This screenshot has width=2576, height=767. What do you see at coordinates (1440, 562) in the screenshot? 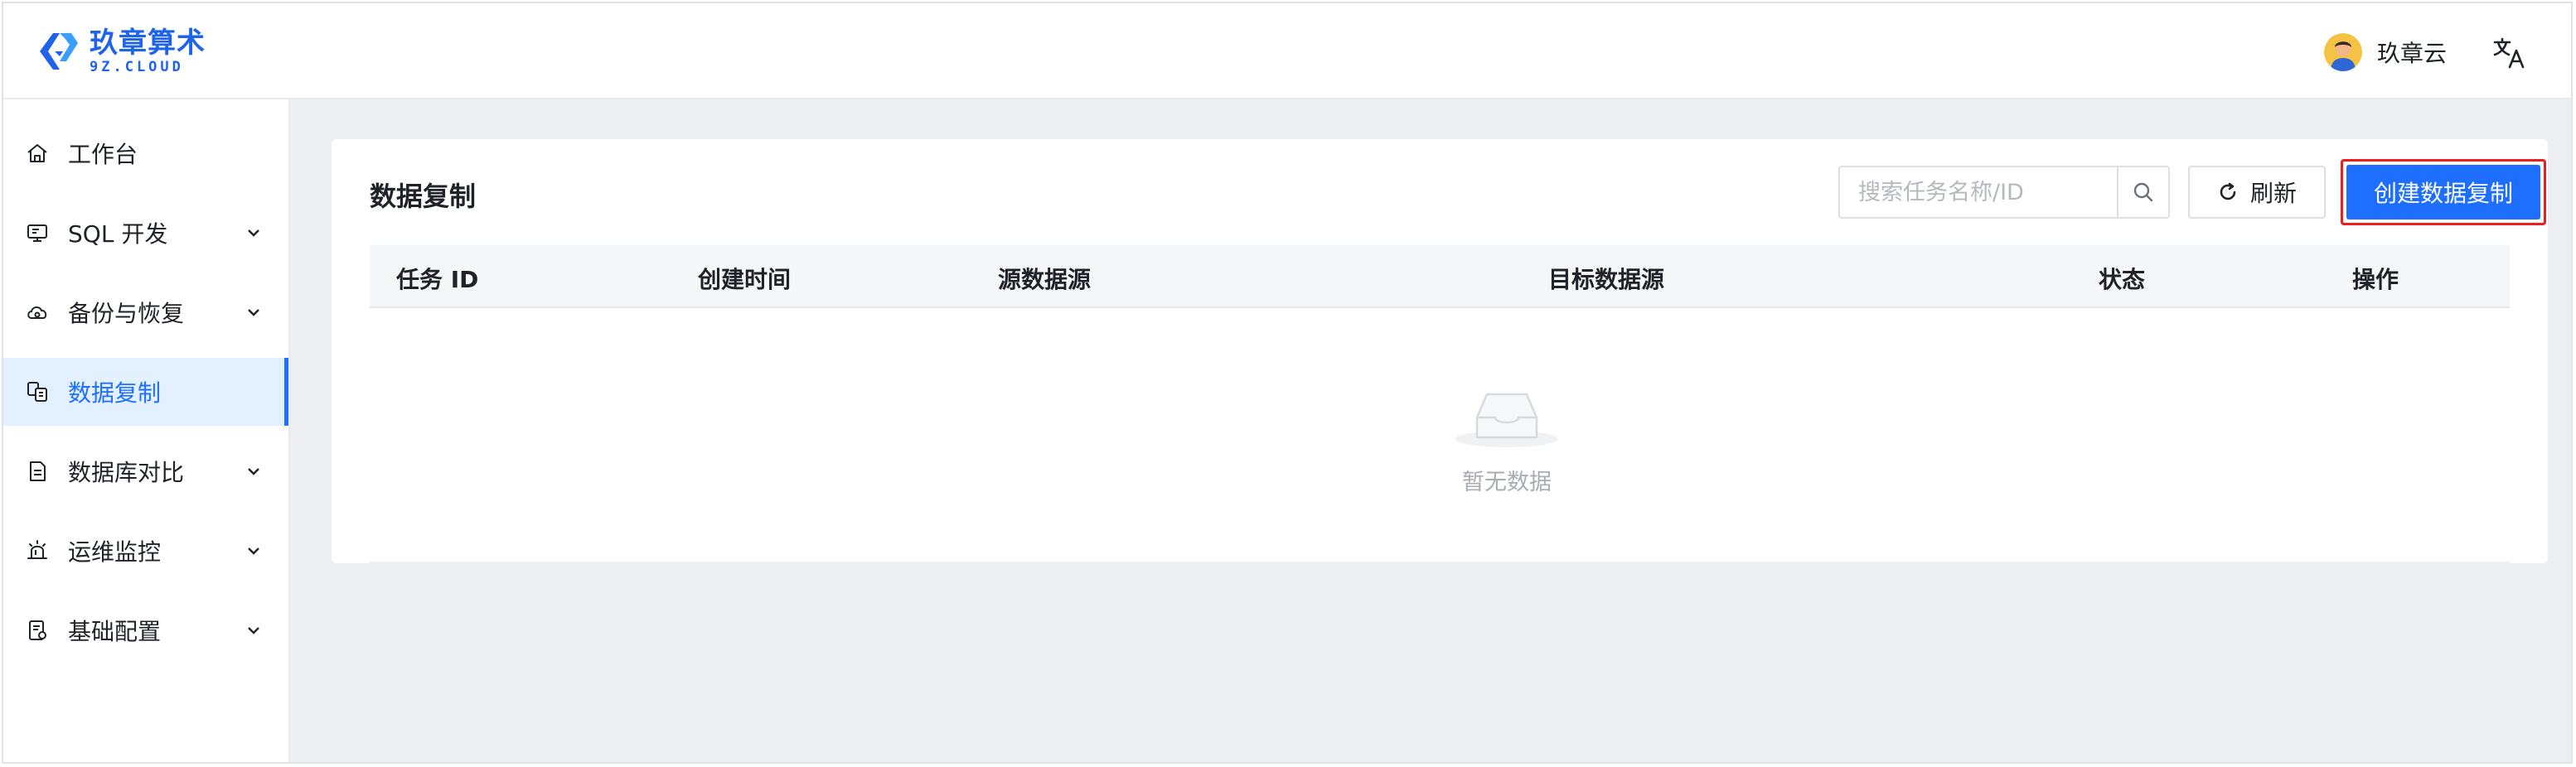
I see `table-bottom-divider` at bounding box center [1440, 562].